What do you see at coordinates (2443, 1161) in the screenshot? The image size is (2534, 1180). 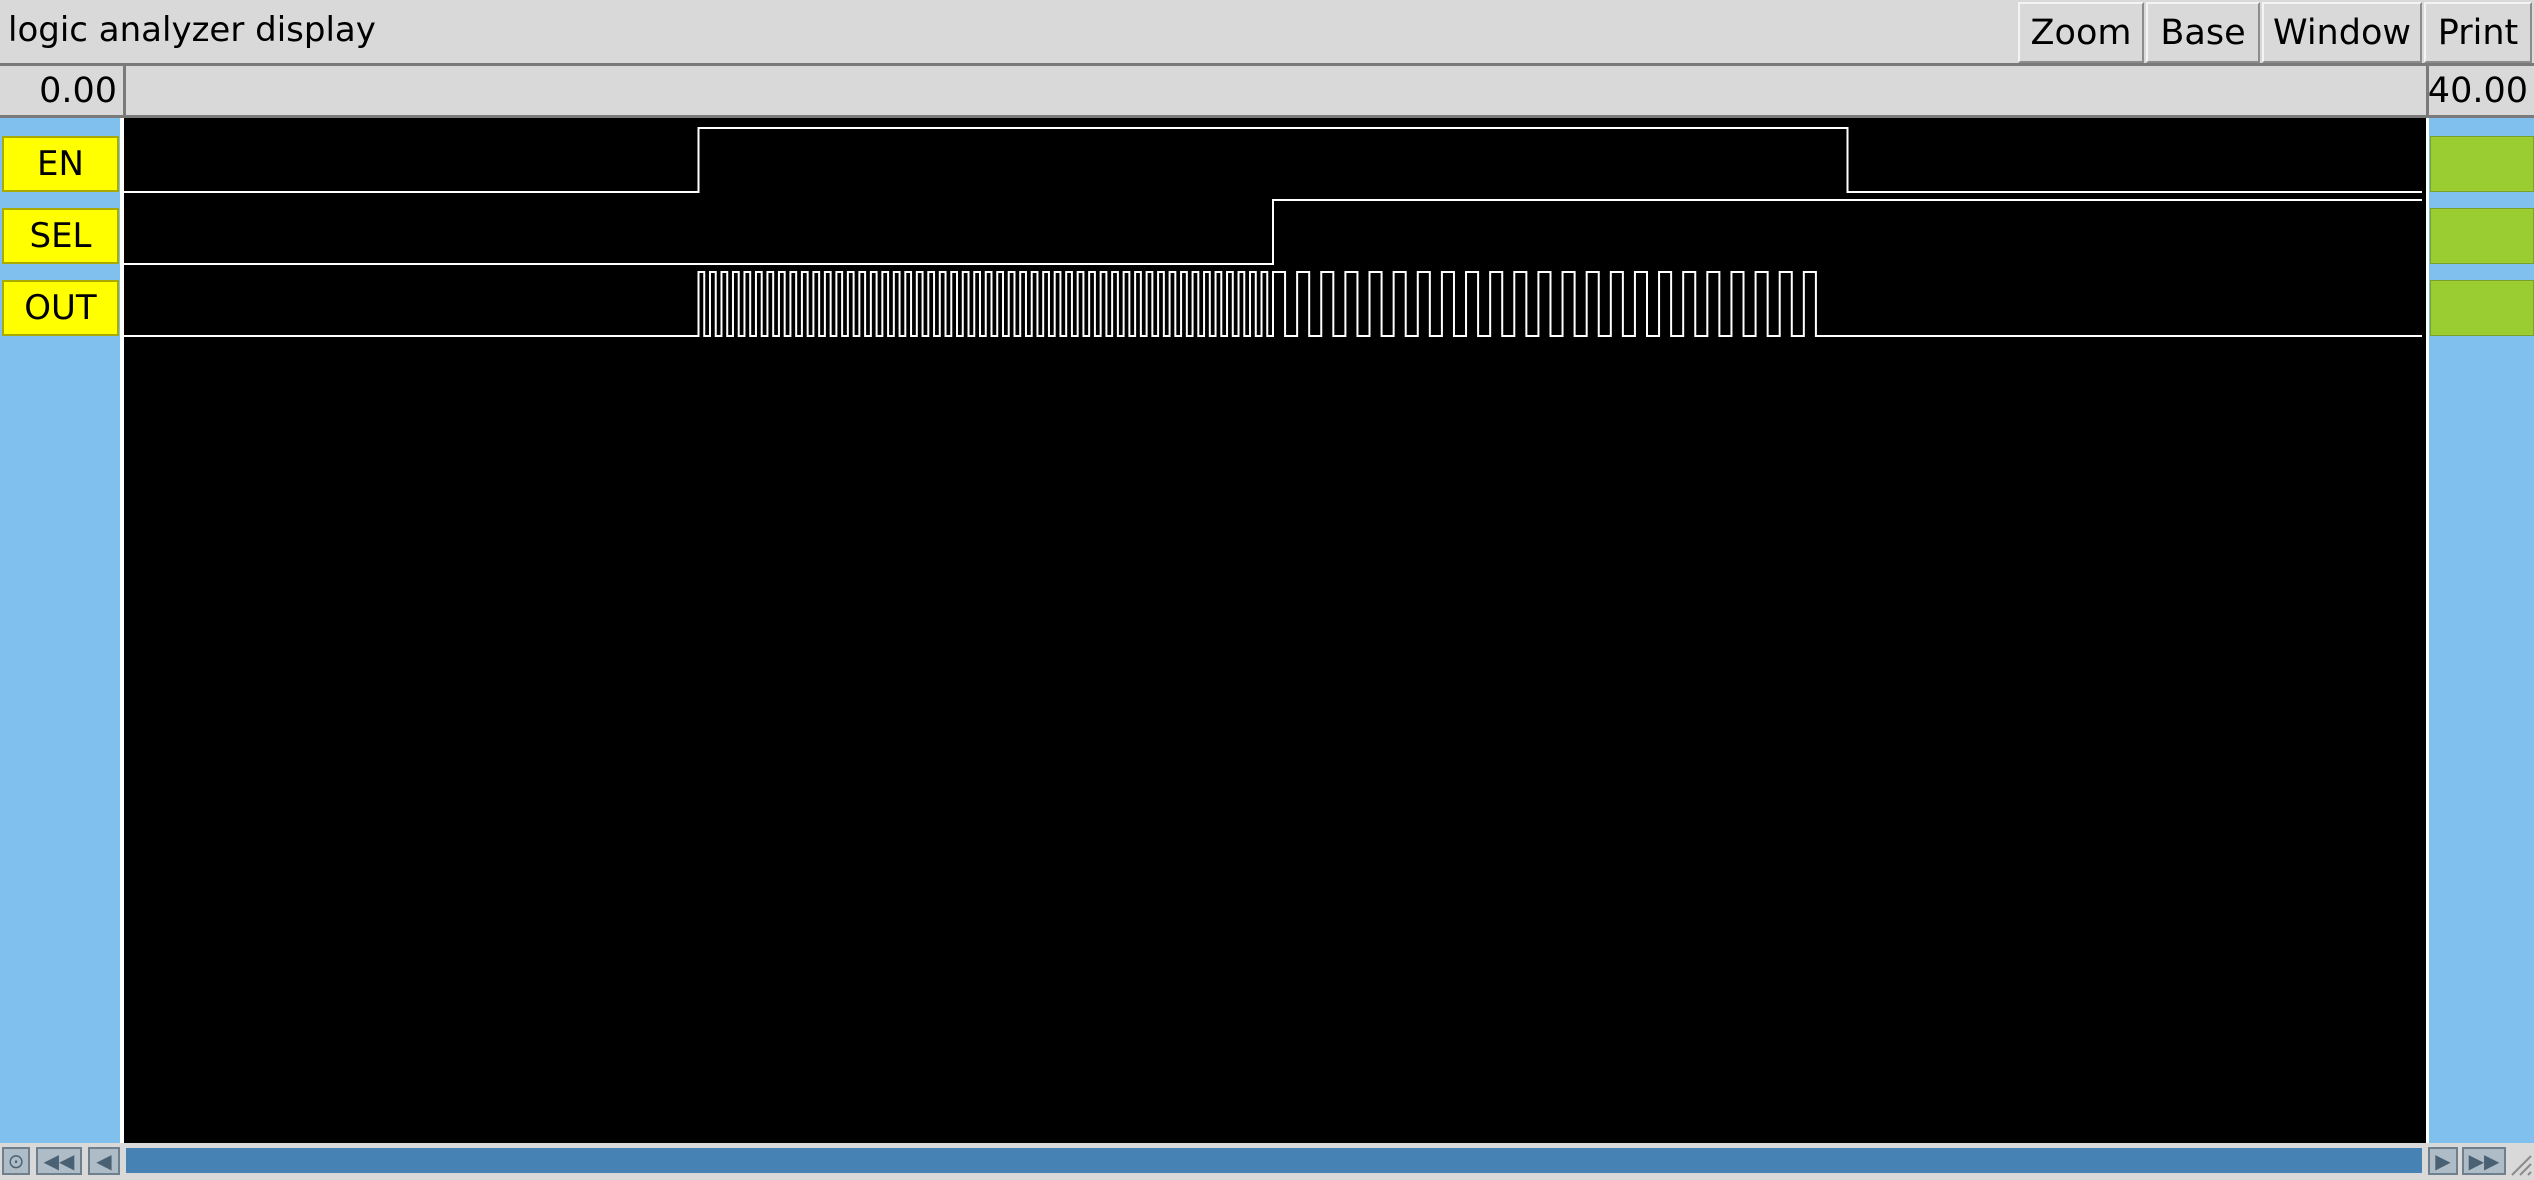 I see `right-arrow-icon: ▶` at bounding box center [2443, 1161].